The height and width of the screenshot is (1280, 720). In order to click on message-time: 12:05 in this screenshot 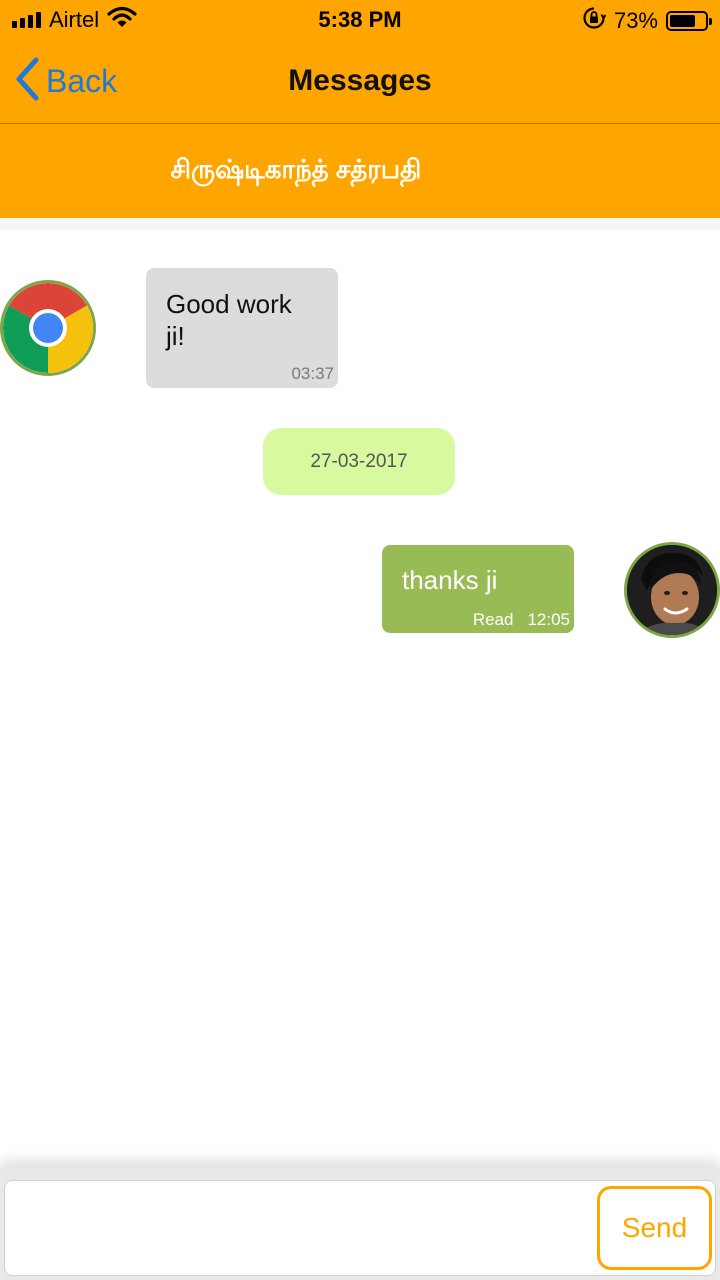, I will do `click(548, 619)`.